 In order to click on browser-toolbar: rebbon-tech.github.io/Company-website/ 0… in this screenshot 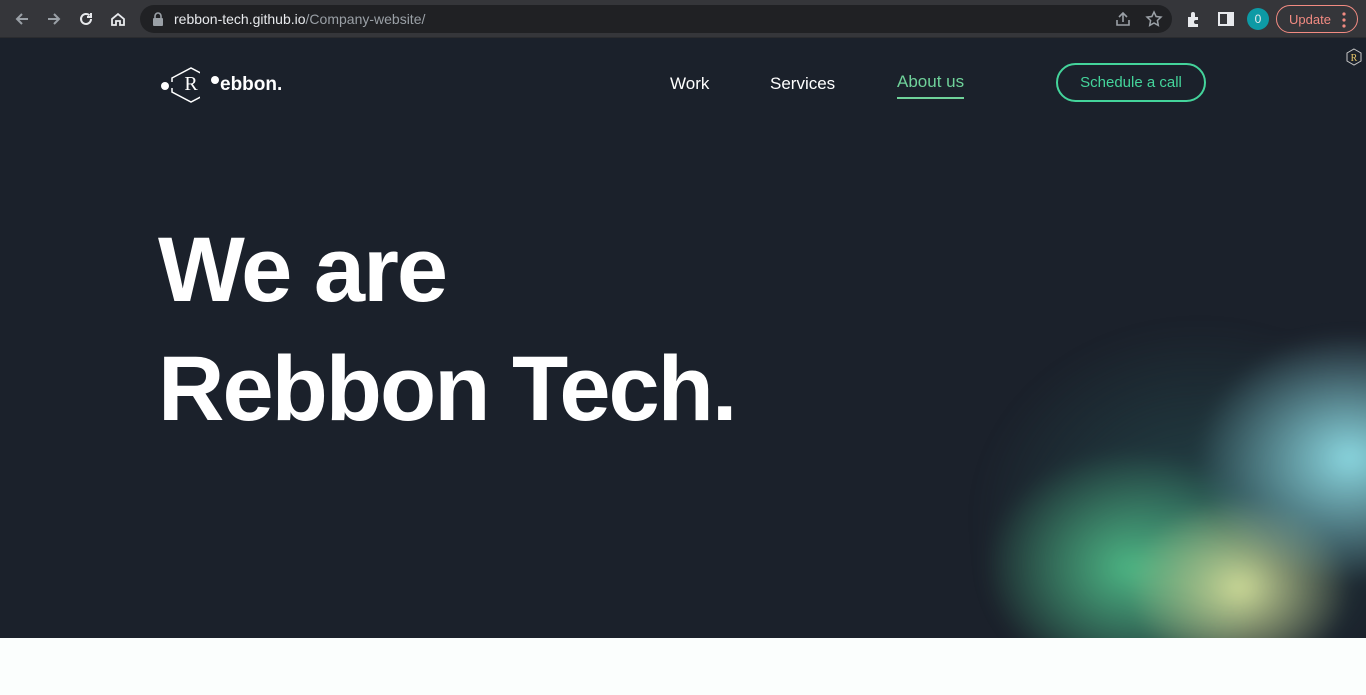, I will do `click(683, 19)`.